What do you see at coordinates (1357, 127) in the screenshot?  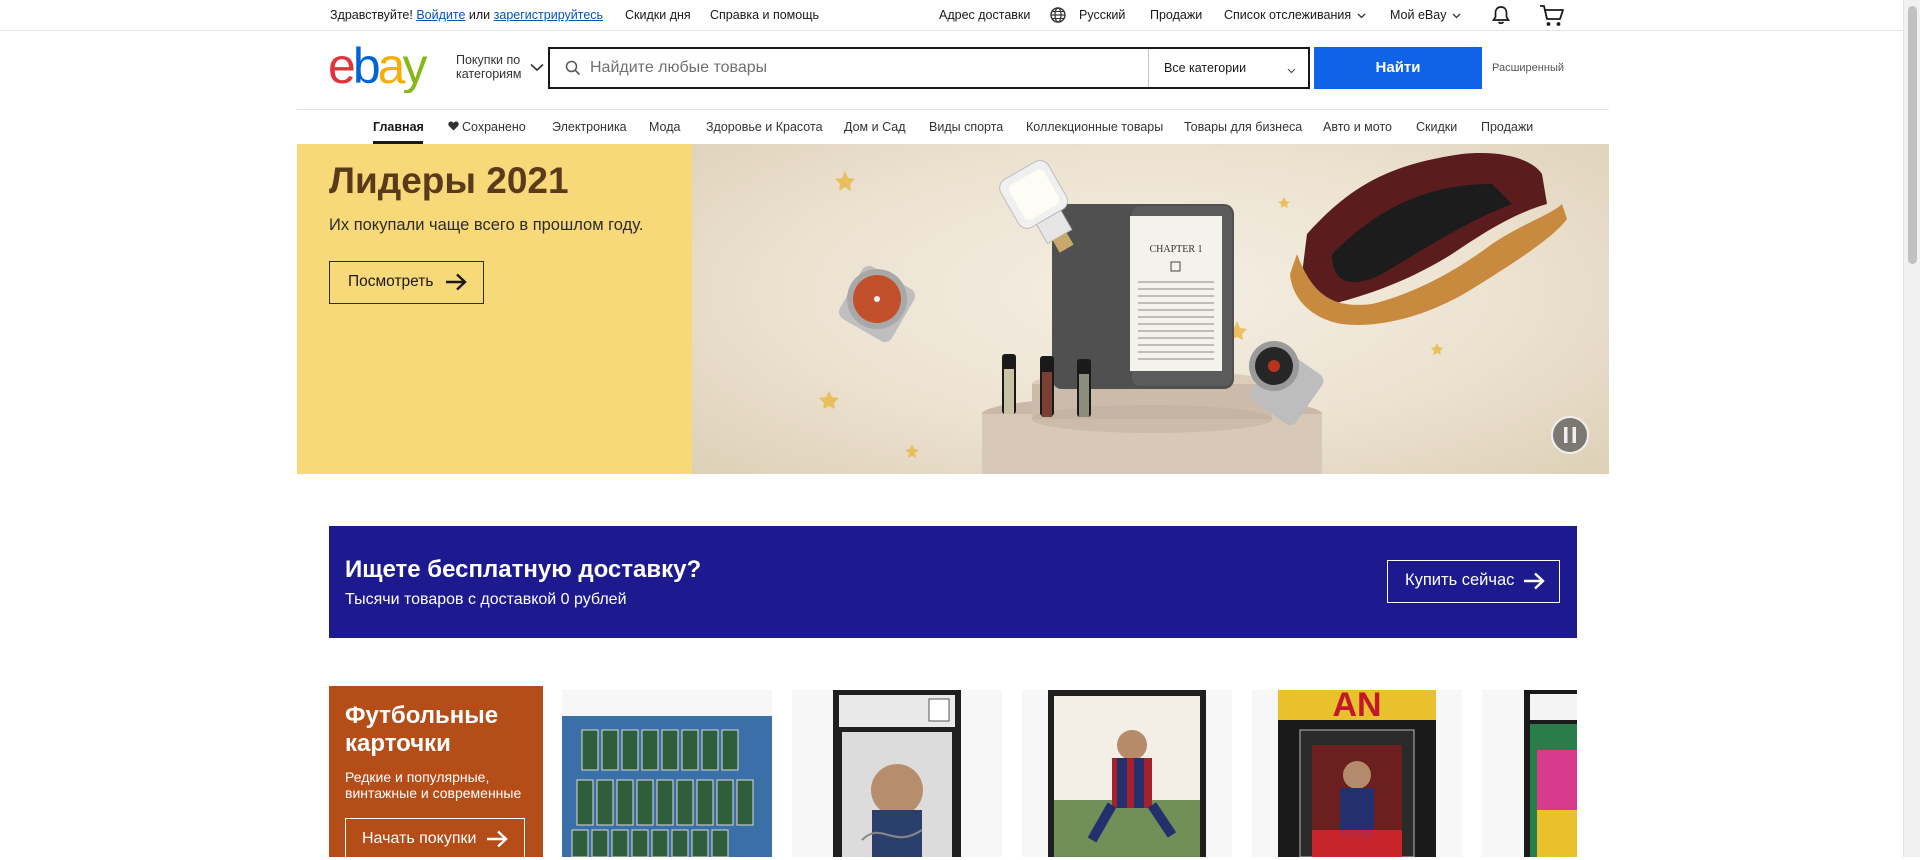 I see `nav-item-motors: Авто и мото` at bounding box center [1357, 127].